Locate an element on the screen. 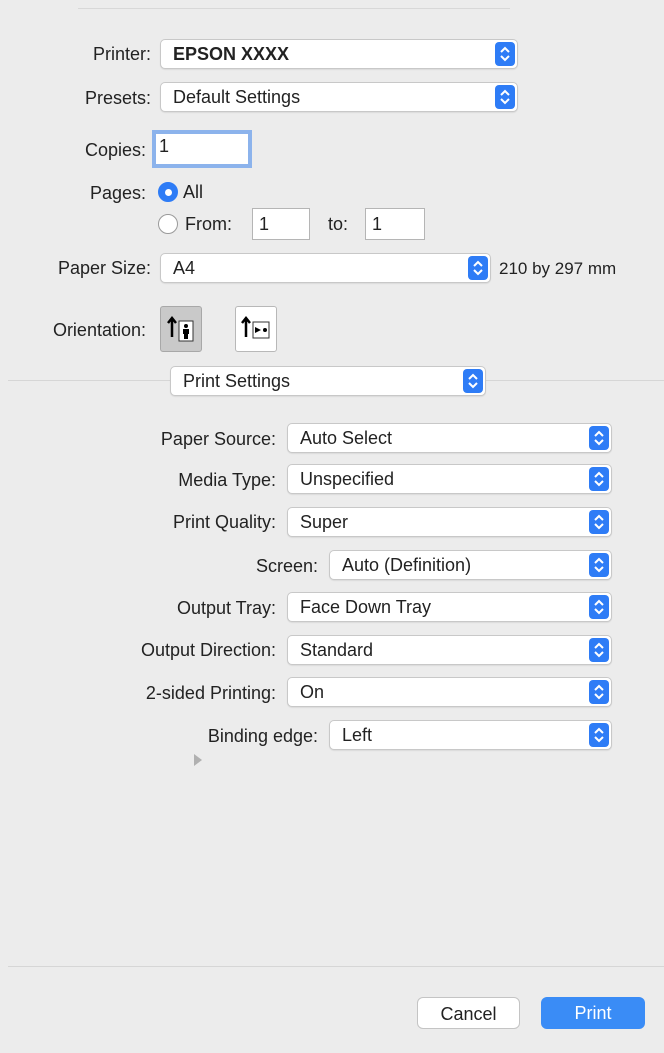 Image resolution: width=664 pixels, height=1053 pixels. print-button: Print is located at coordinates (593, 1013).